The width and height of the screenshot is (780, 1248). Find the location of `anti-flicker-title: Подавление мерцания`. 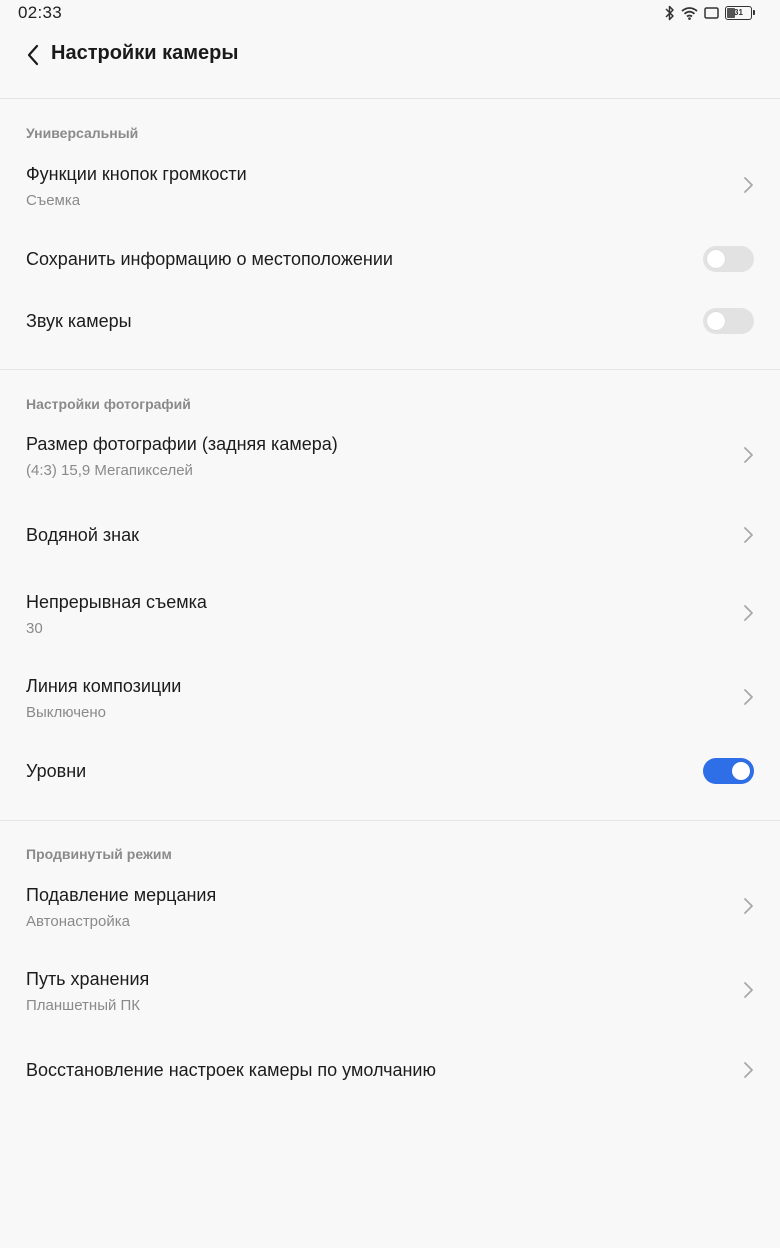

anti-flicker-title: Подавление мерцания is located at coordinates (121, 895).